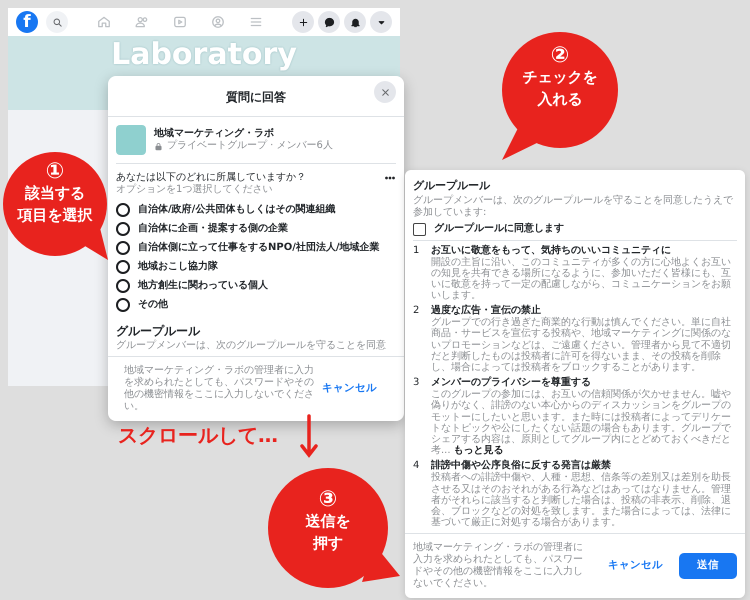 The width and height of the screenshot is (750, 600). I want to click on rules-intro: グループメンバーは、次のグループルールを守ることを同意したうえで参加しています:, so click(573, 206).